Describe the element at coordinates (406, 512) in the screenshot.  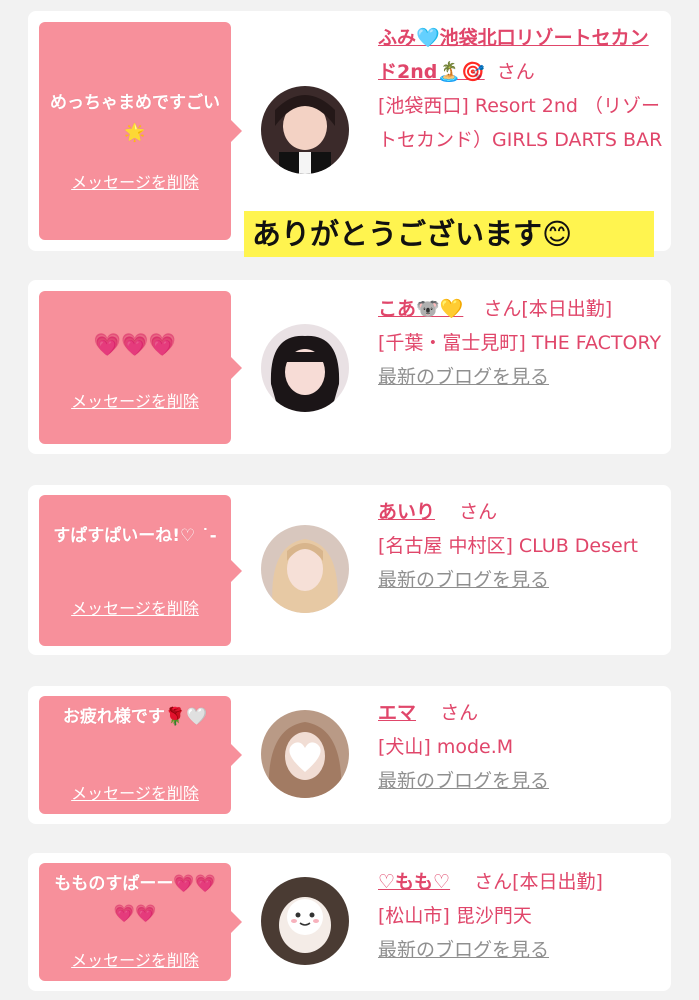
I see `sender-name-link: あいり` at that location.